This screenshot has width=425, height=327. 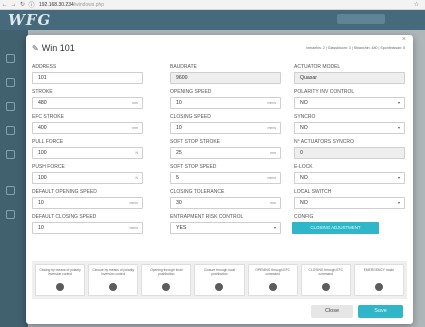 What do you see at coordinates (301, 153) in the screenshot?
I see `n-actuators-syncro-value: 0` at bounding box center [301, 153].